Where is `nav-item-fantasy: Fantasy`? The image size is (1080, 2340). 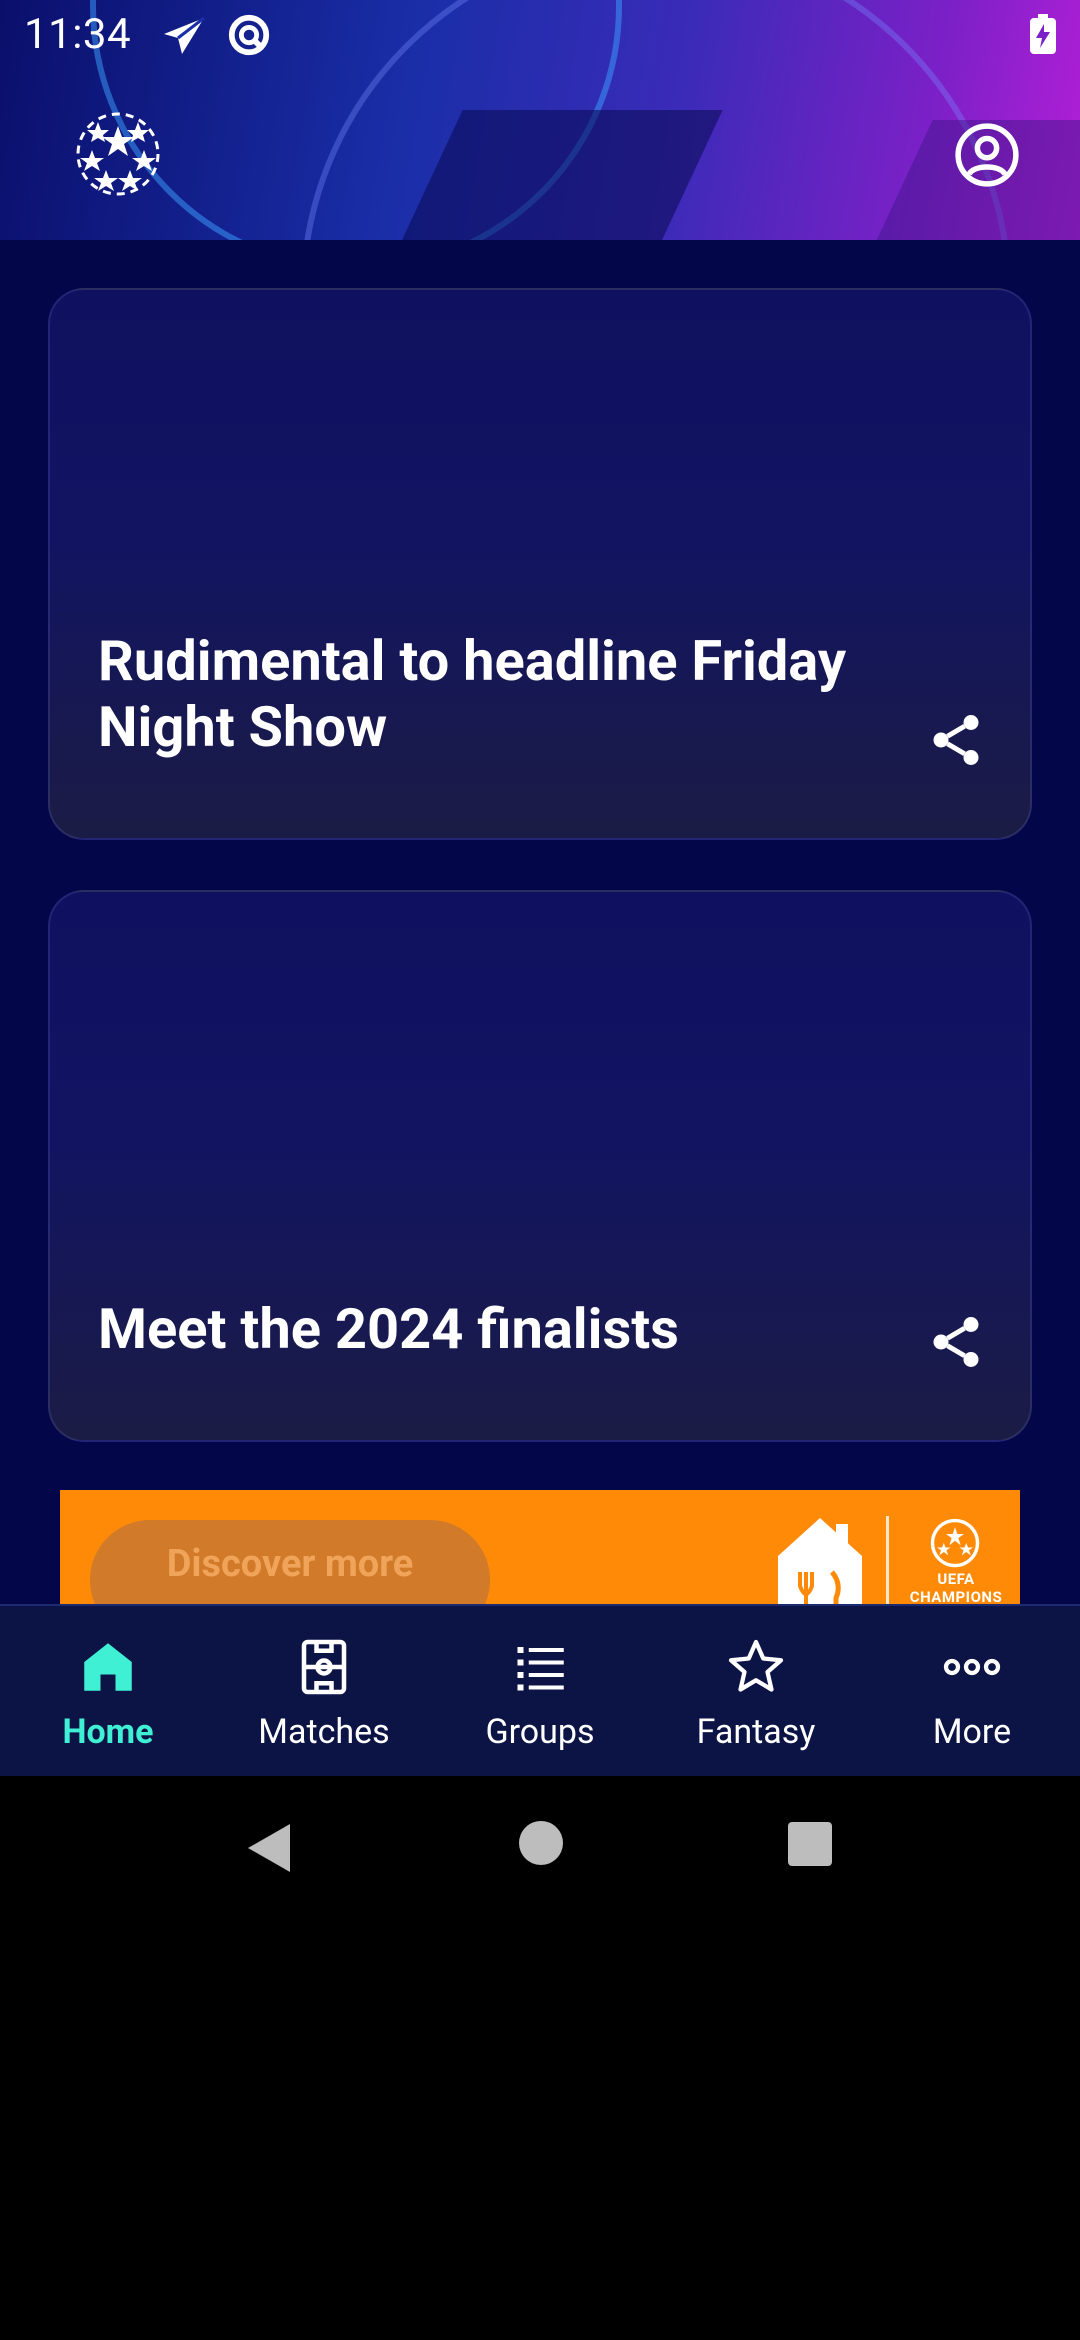
nav-item-fantasy: Fantasy is located at coordinates (756, 1691).